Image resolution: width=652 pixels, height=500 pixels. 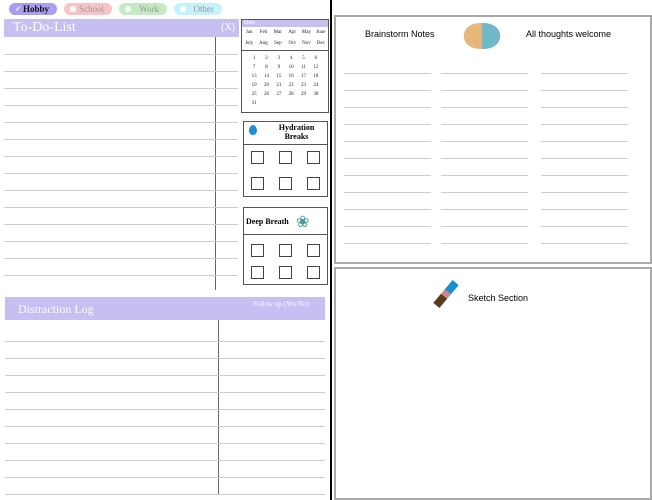 What do you see at coordinates (35, 9) in the screenshot?
I see `tag-label: Hobby` at bounding box center [35, 9].